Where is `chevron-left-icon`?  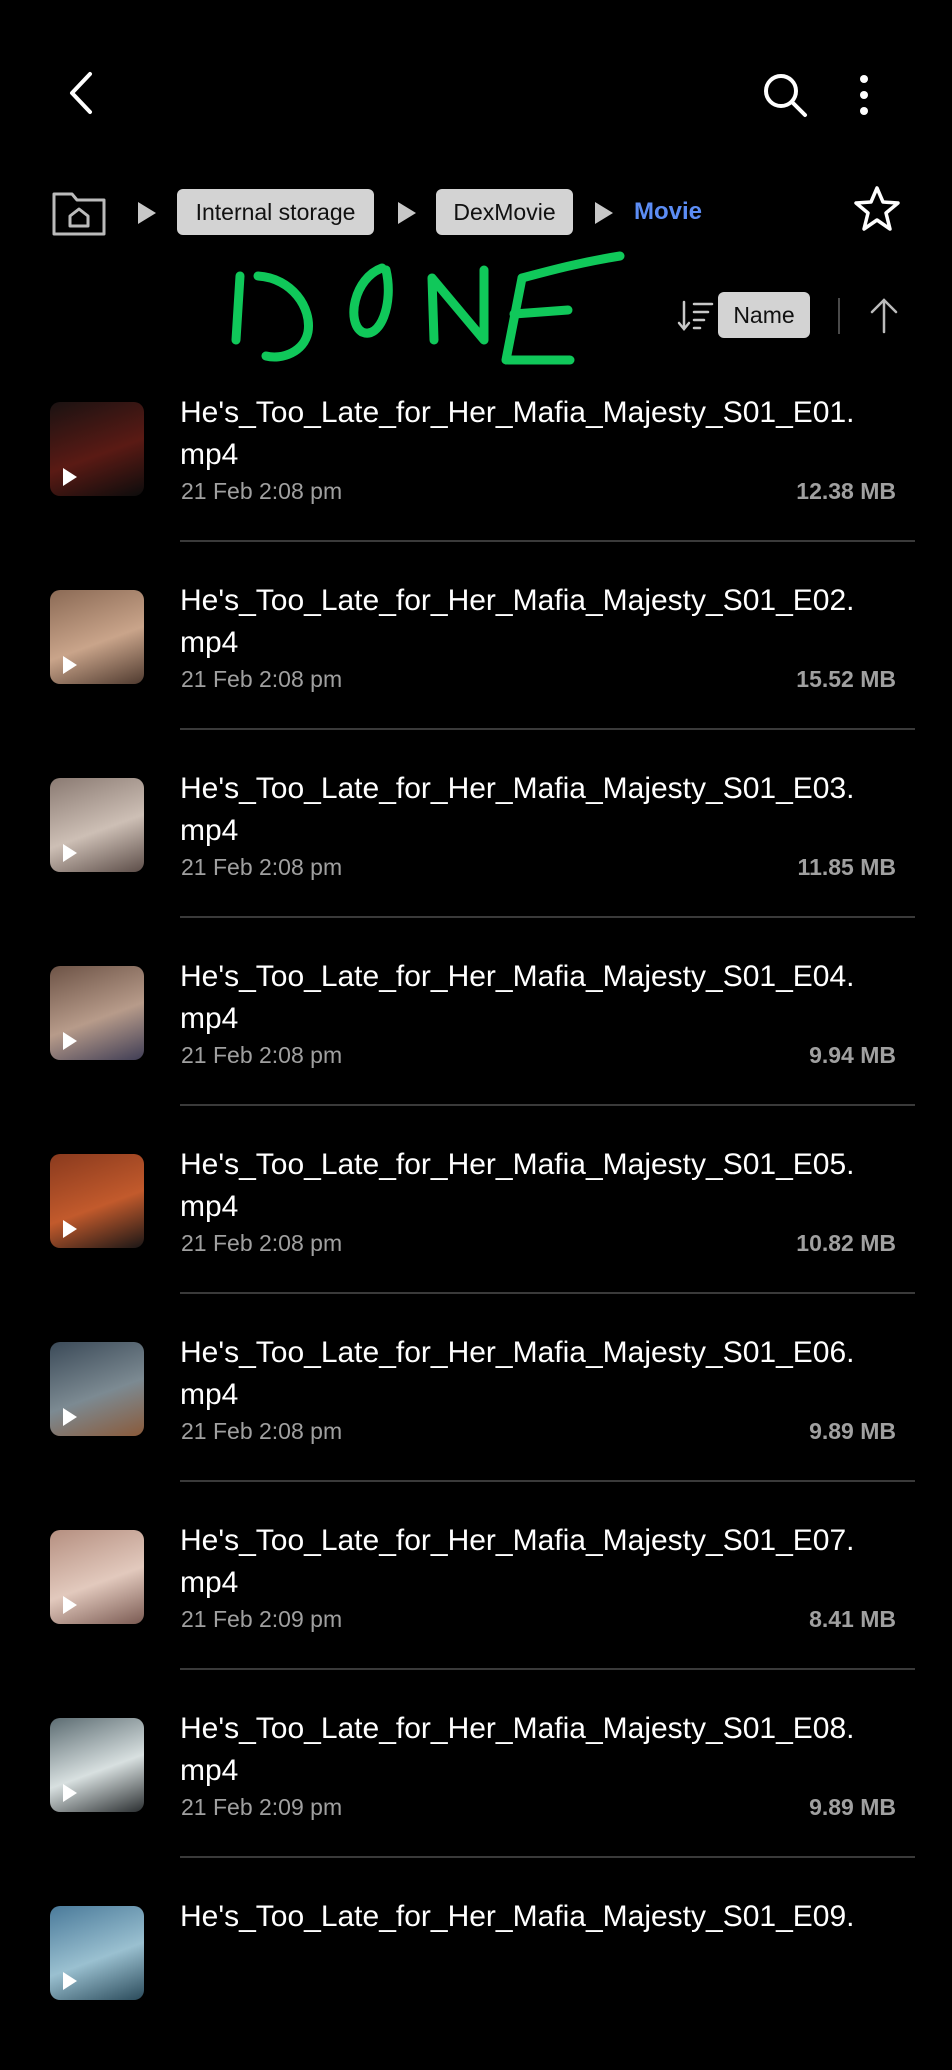 chevron-left-icon is located at coordinates (81, 93).